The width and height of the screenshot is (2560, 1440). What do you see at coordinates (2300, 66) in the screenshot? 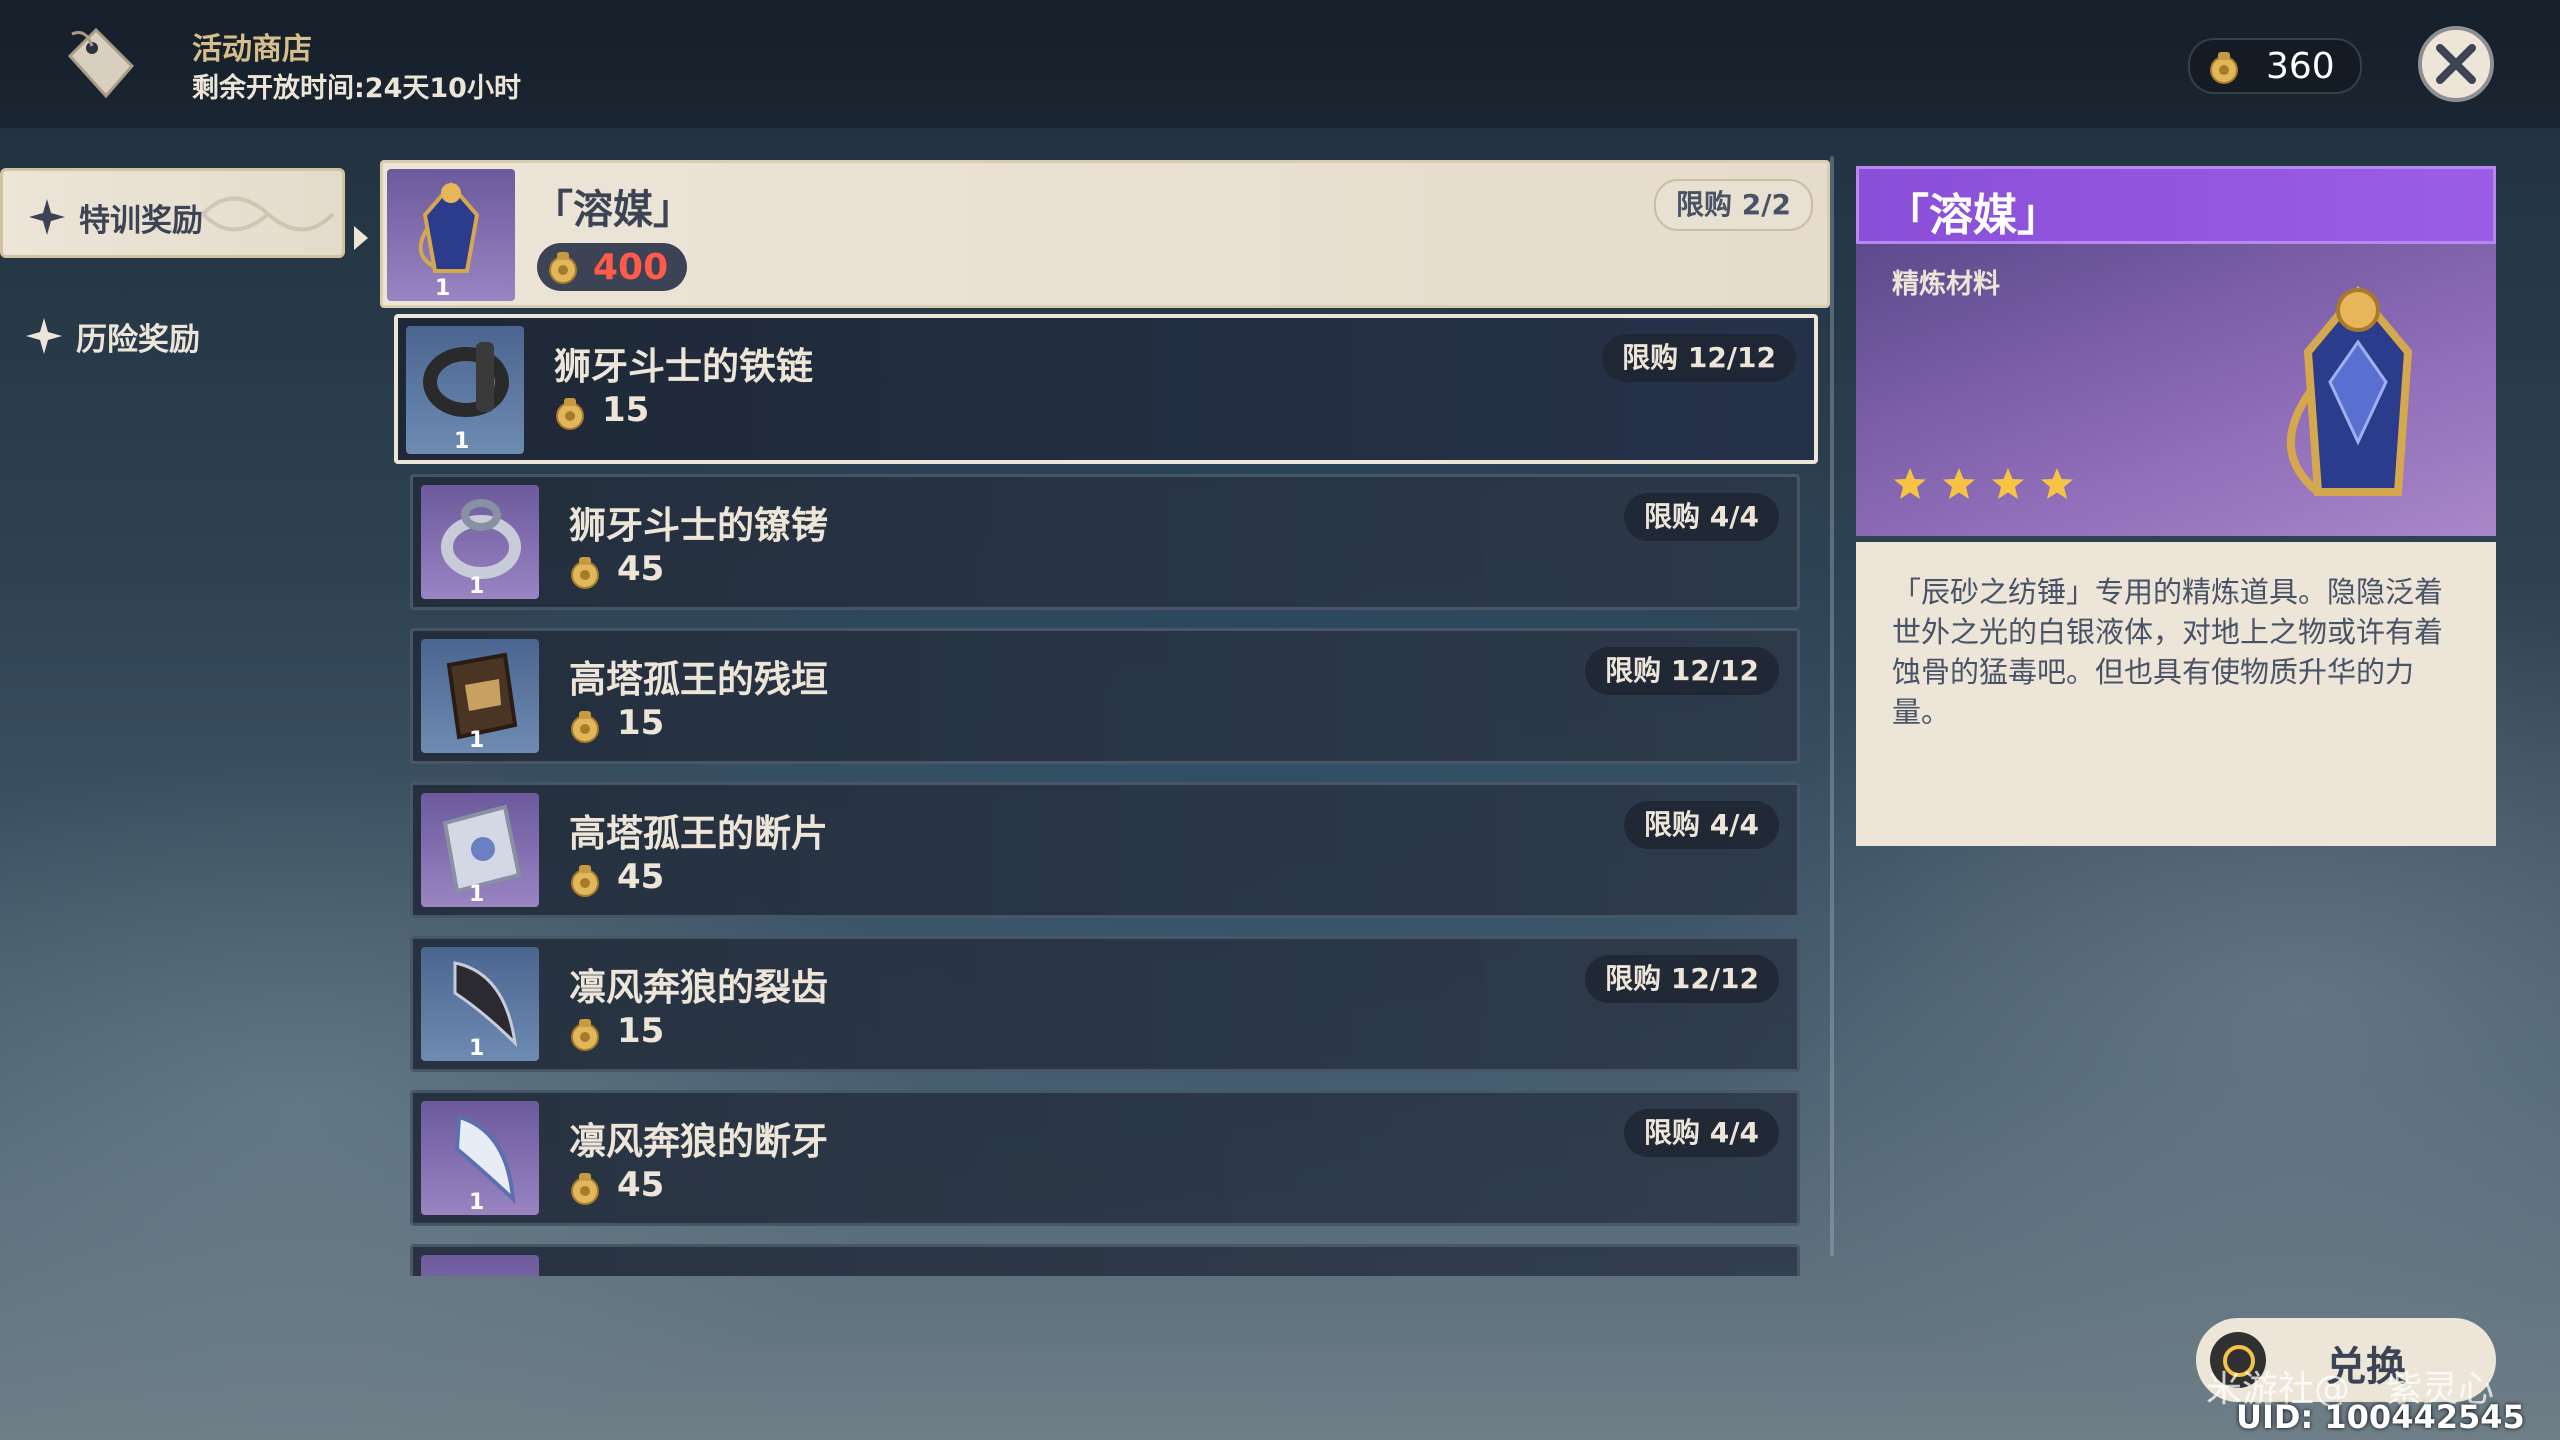
I see `currency-amount: 360` at bounding box center [2300, 66].